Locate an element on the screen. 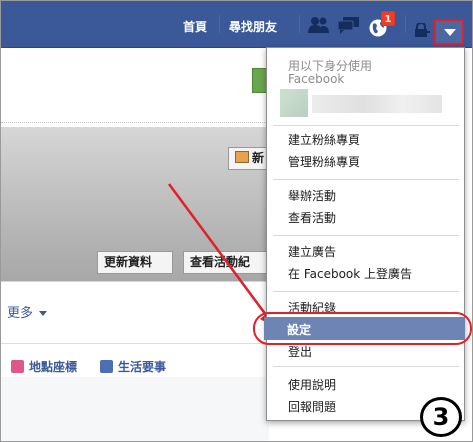  menu-item-help: 使用說明 is located at coordinates (312, 384).